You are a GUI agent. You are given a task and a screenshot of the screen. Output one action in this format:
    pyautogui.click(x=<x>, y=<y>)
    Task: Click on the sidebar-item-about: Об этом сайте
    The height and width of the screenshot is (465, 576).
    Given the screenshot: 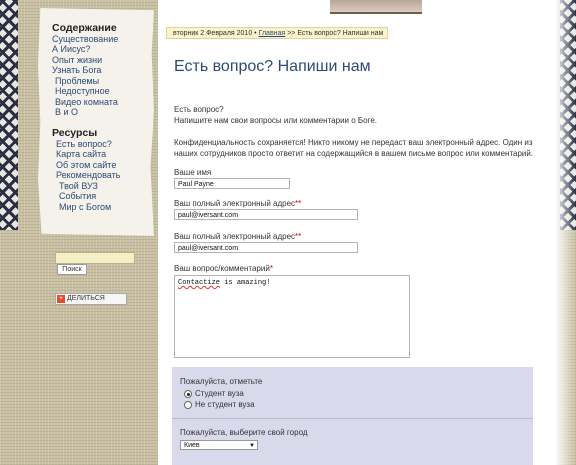 What is the action you would take?
    pyautogui.click(x=86, y=165)
    